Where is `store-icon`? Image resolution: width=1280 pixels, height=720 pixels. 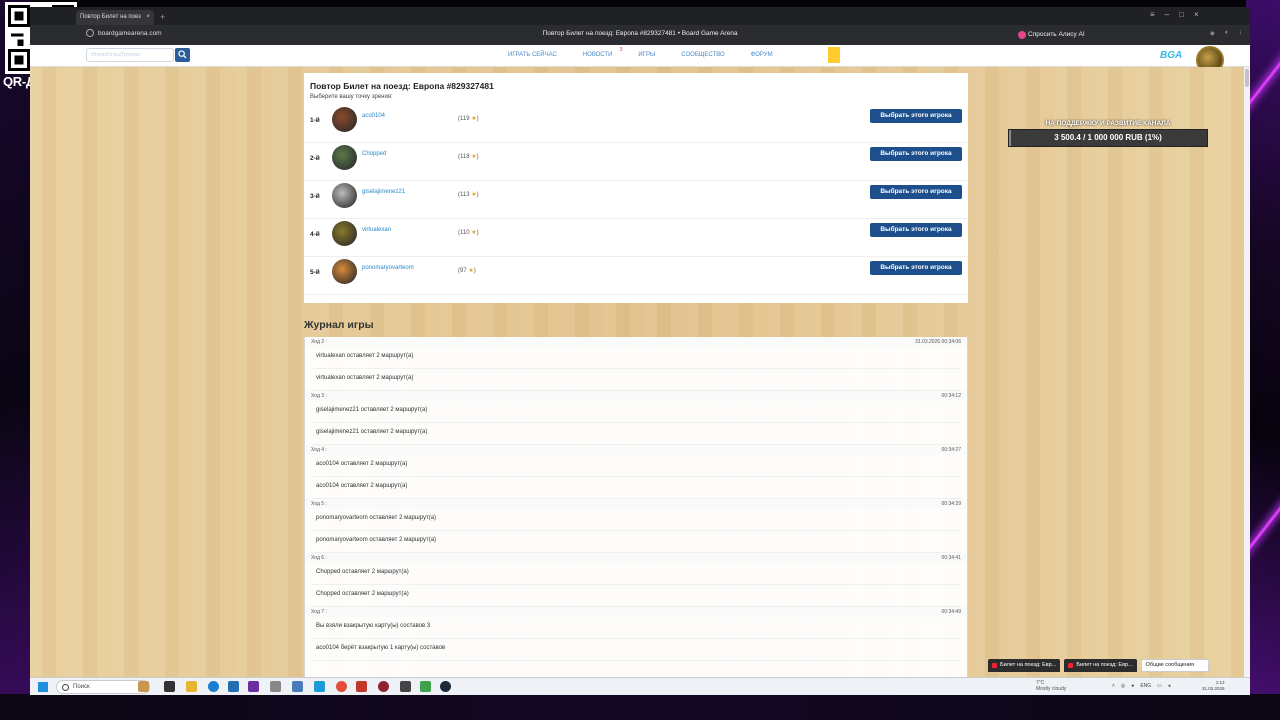
store-icon is located at coordinates (233, 686).